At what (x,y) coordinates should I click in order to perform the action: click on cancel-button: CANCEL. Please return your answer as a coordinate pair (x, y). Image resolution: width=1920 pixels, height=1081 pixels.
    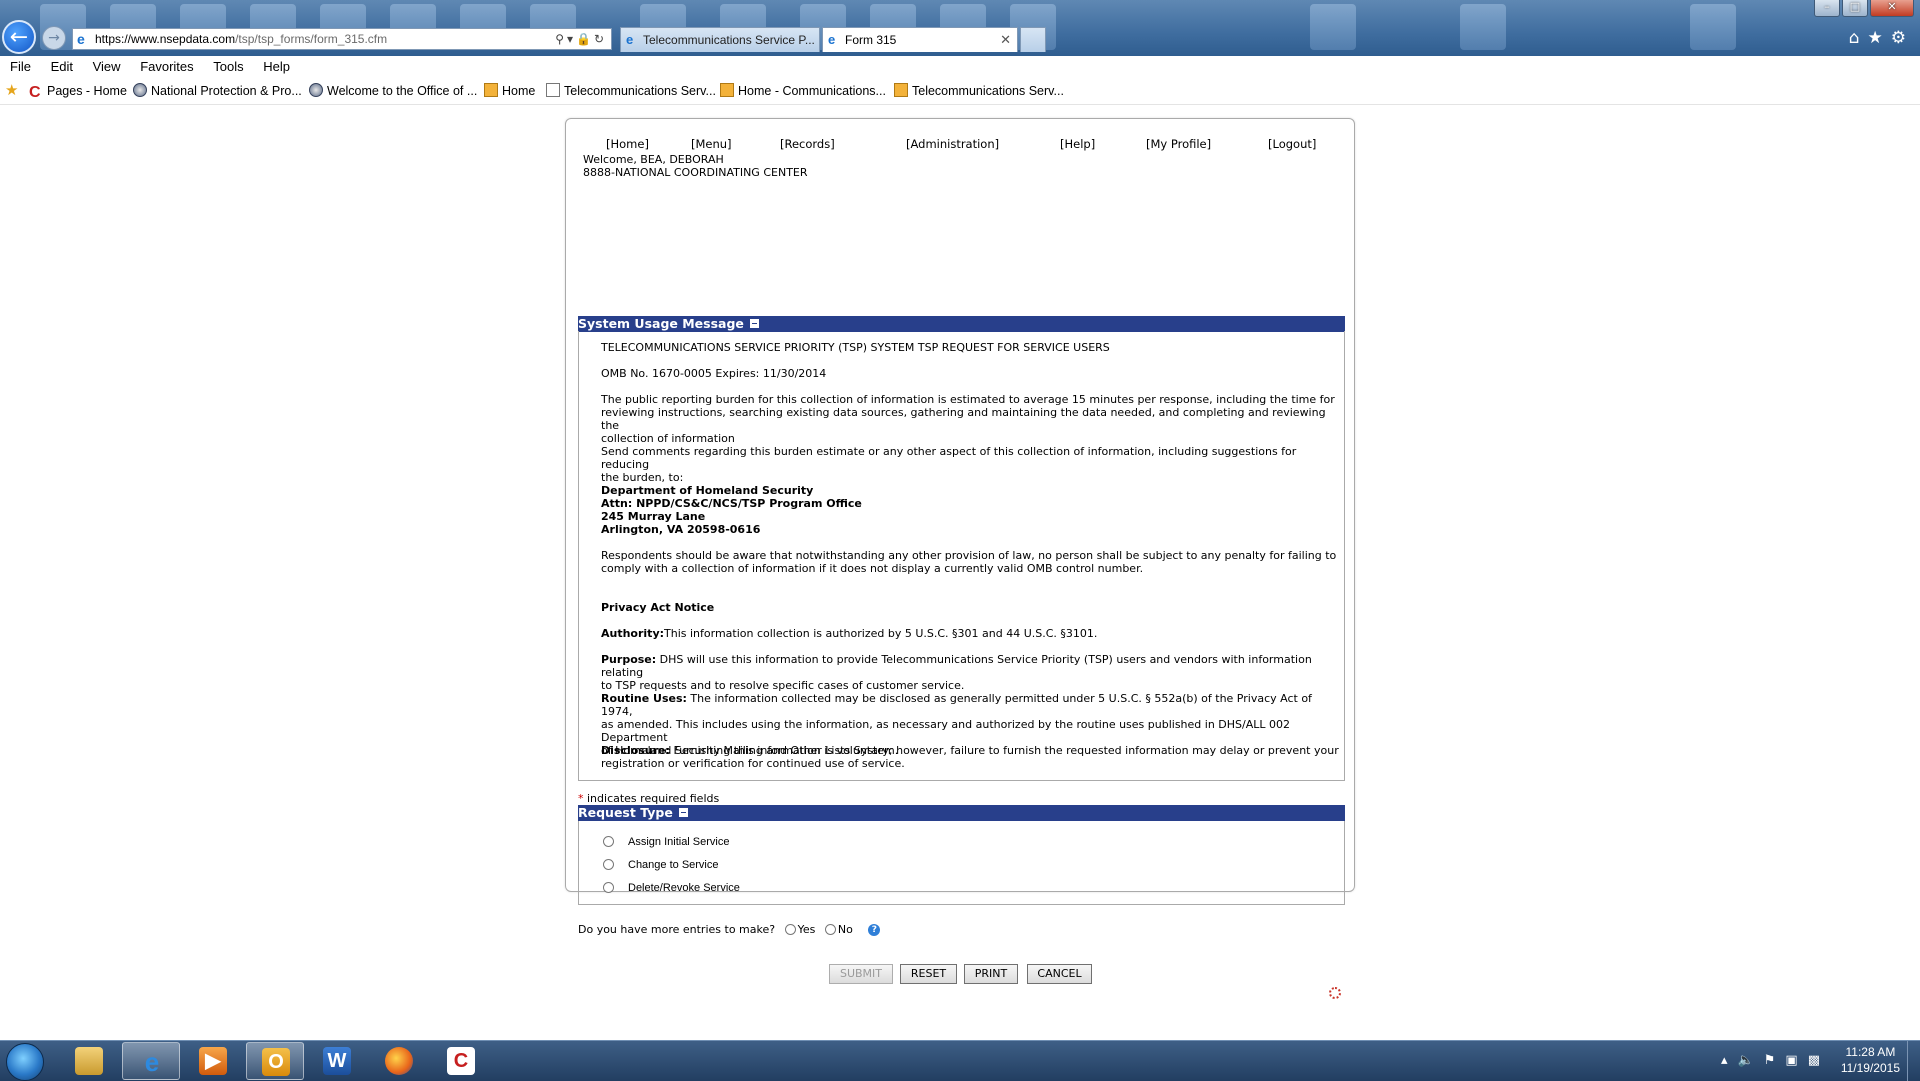
    Looking at the image, I should click on (1059, 974).